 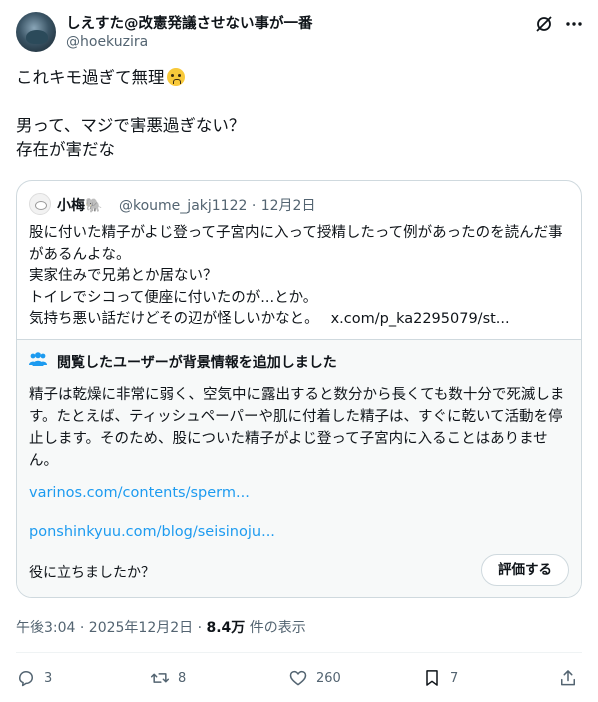 I want to click on view-count: 8.4万, so click(x=226, y=628).